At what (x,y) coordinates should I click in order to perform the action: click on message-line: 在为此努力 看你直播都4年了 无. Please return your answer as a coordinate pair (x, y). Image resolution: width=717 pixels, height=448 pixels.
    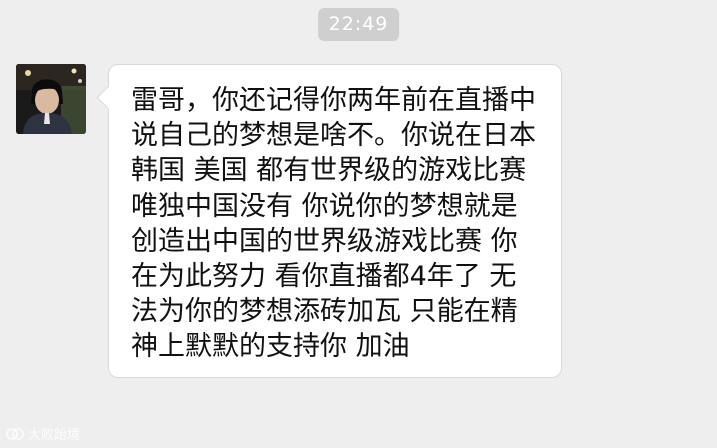
    Looking at the image, I should click on (324, 277).